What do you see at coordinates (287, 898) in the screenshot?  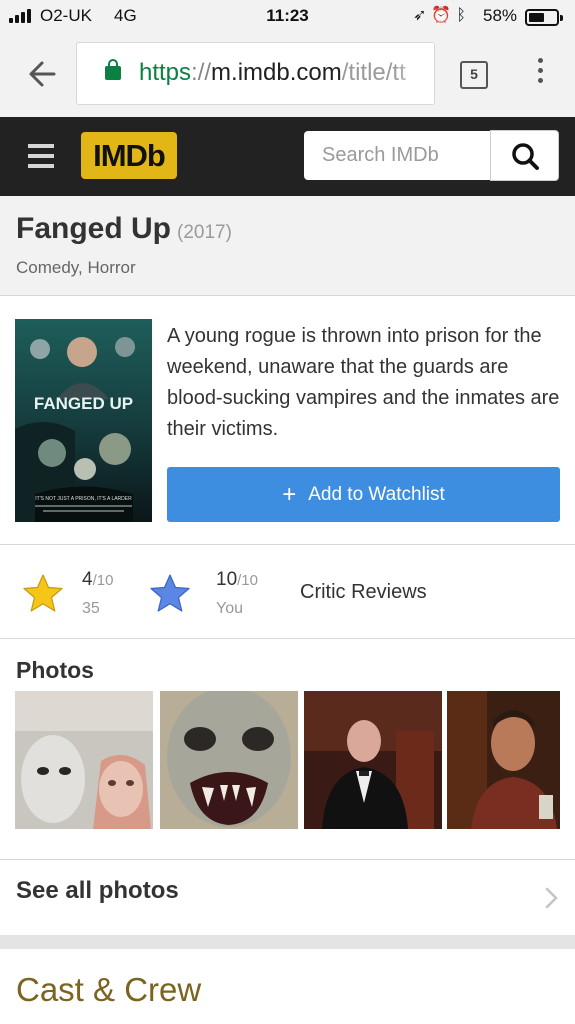 I see `see-all-photos-link: See all photos` at bounding box center [287, 898].